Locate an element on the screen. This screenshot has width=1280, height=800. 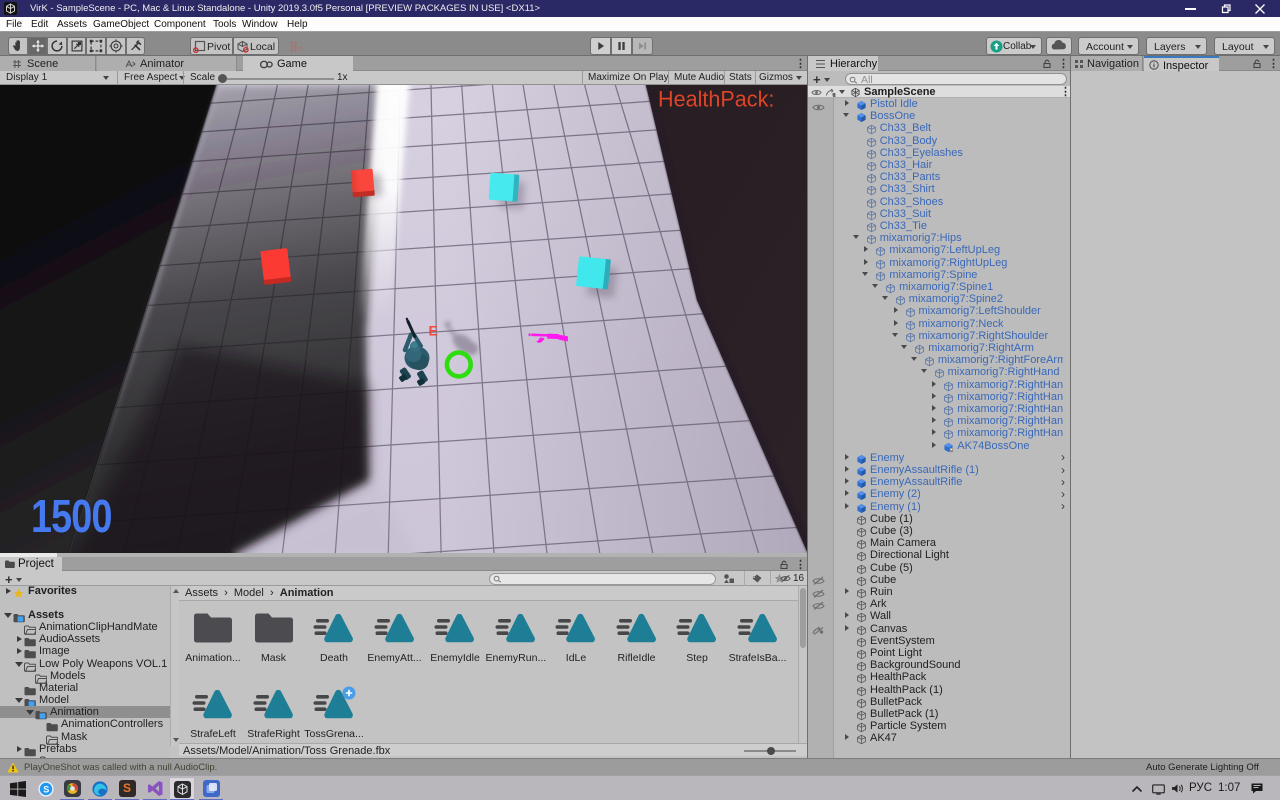
svg-text: S is located at coordinates (46, 789).